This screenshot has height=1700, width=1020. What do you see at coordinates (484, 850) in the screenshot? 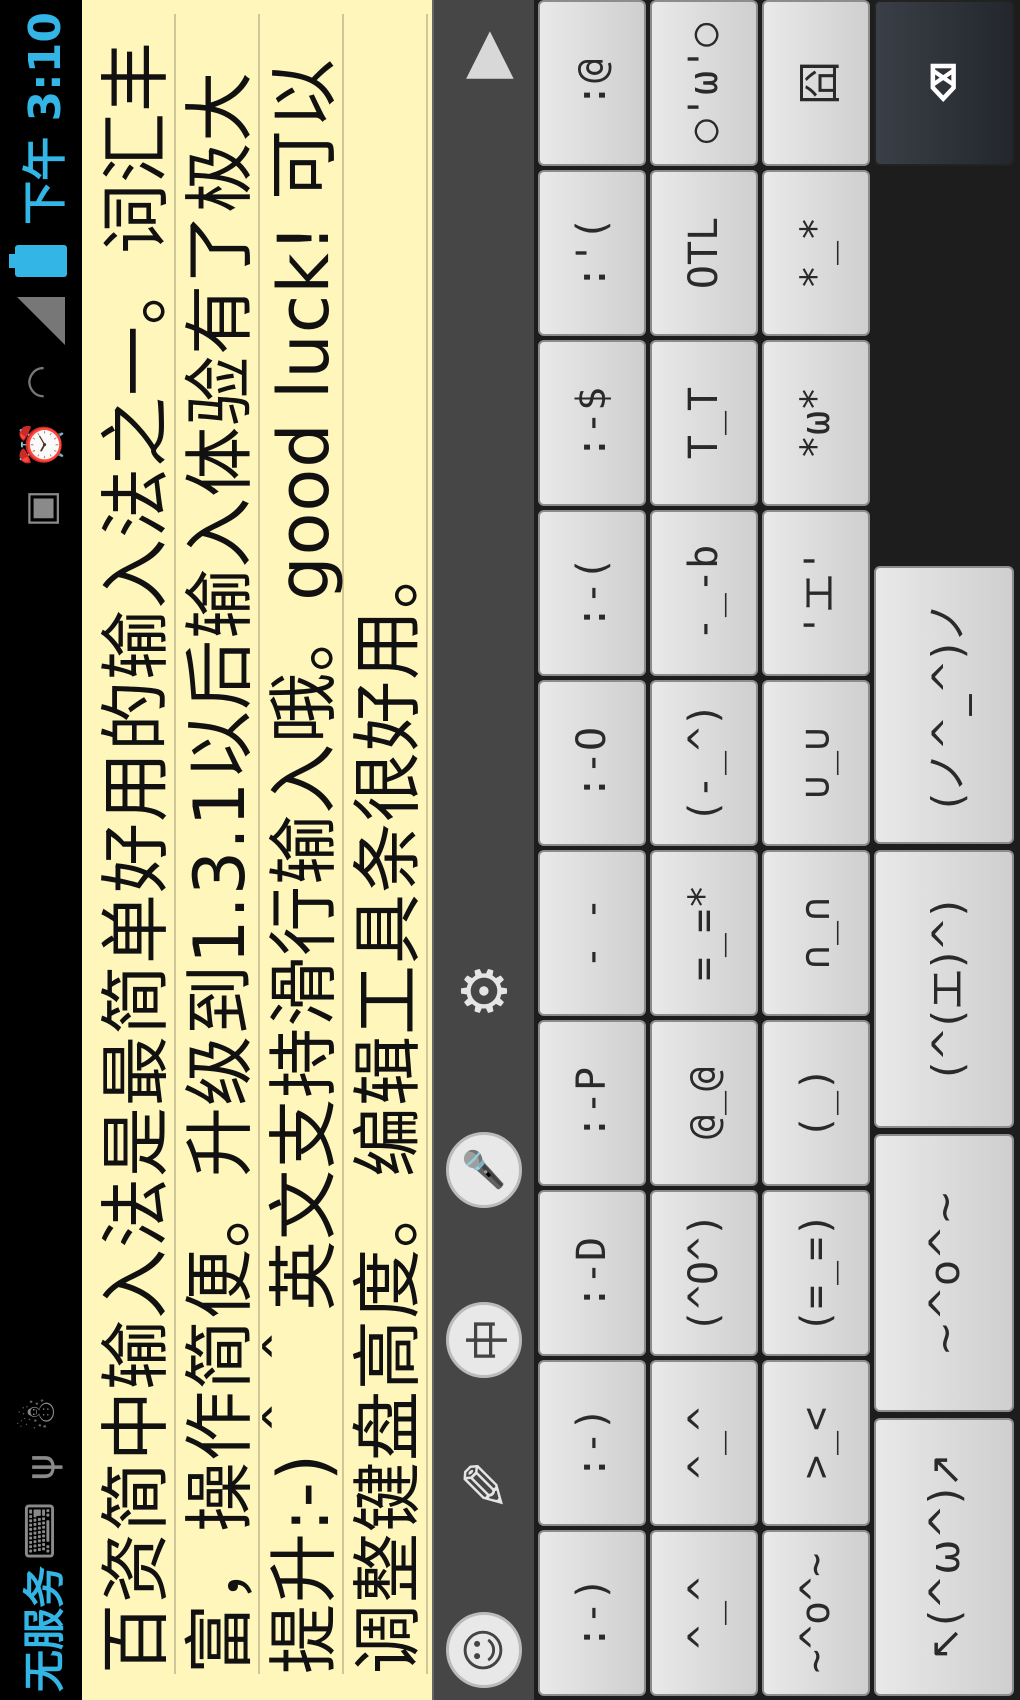
I see `ime-toolbar: ☺ ✎ 中 🎤 ⚙ ▶` at bounding box center [484, 850].